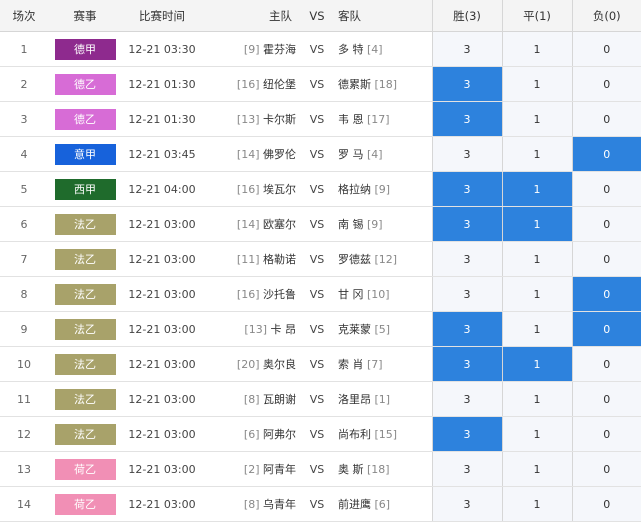 The image size is (641, 526). Describe the element at coordinates (248, 154) in the screenshot. I see `home-rank: [14]` at that location.